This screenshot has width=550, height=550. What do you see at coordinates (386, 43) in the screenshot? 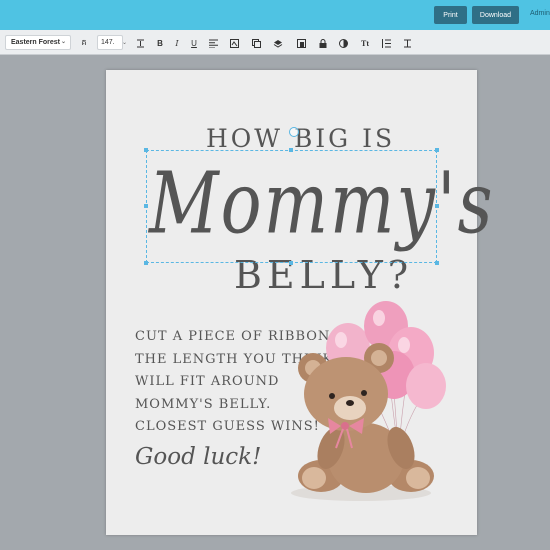
I see `list-icon` at bounding box center [386, 43].